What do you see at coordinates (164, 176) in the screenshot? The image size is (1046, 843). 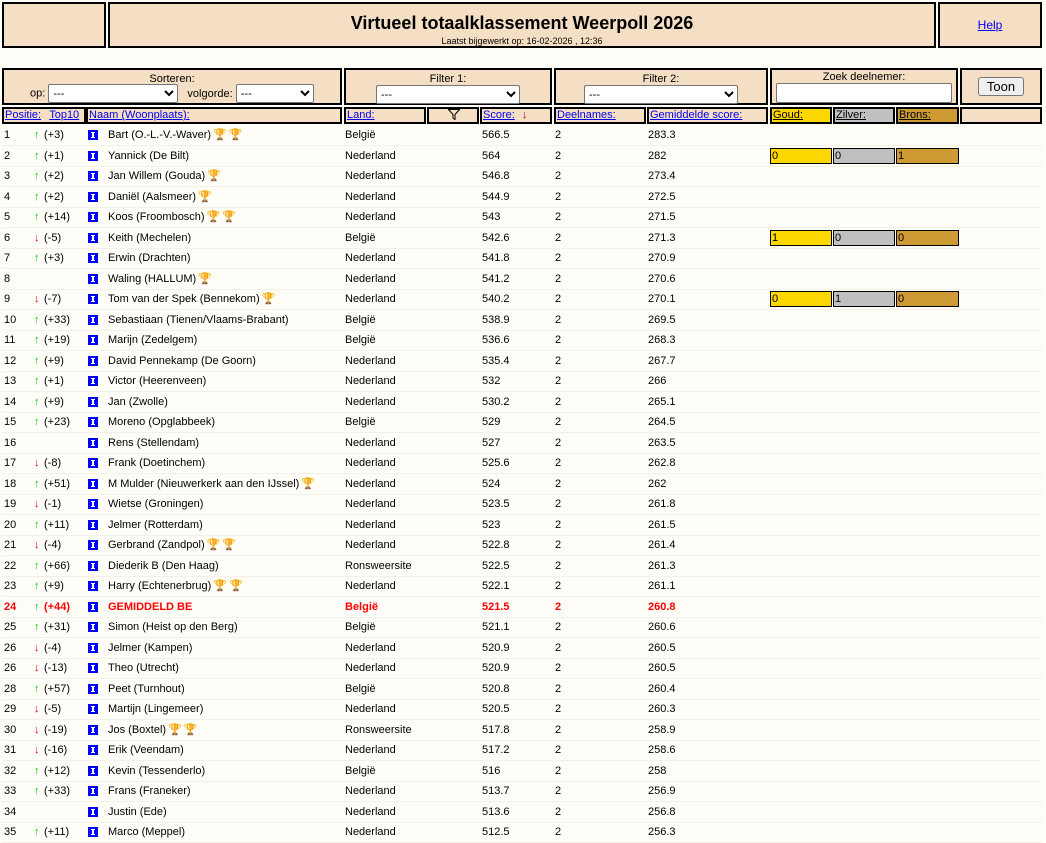 I see `participant-name: Jan Willem (Gouda) 🏆` at bounding box center [164, 176].